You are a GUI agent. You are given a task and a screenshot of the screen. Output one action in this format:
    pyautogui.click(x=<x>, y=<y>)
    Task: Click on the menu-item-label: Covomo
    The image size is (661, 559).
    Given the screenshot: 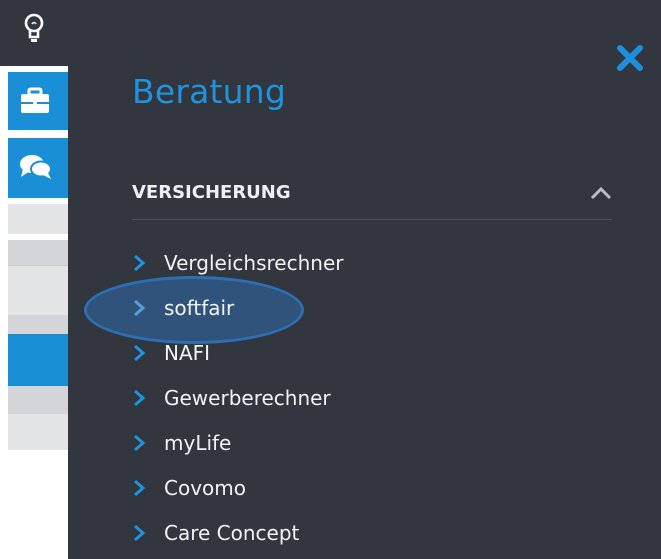 What is the action you would take?
    pyautogui.click(x=205, y=487)
    